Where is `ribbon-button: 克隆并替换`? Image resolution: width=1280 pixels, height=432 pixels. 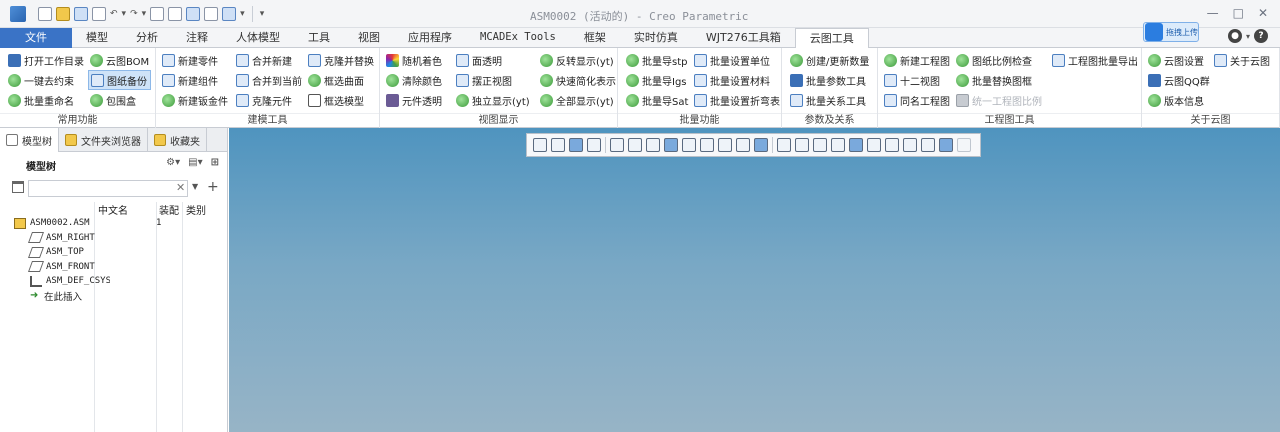
ribbon-button: 克隆并替换 is located at coordinates (341, 60).